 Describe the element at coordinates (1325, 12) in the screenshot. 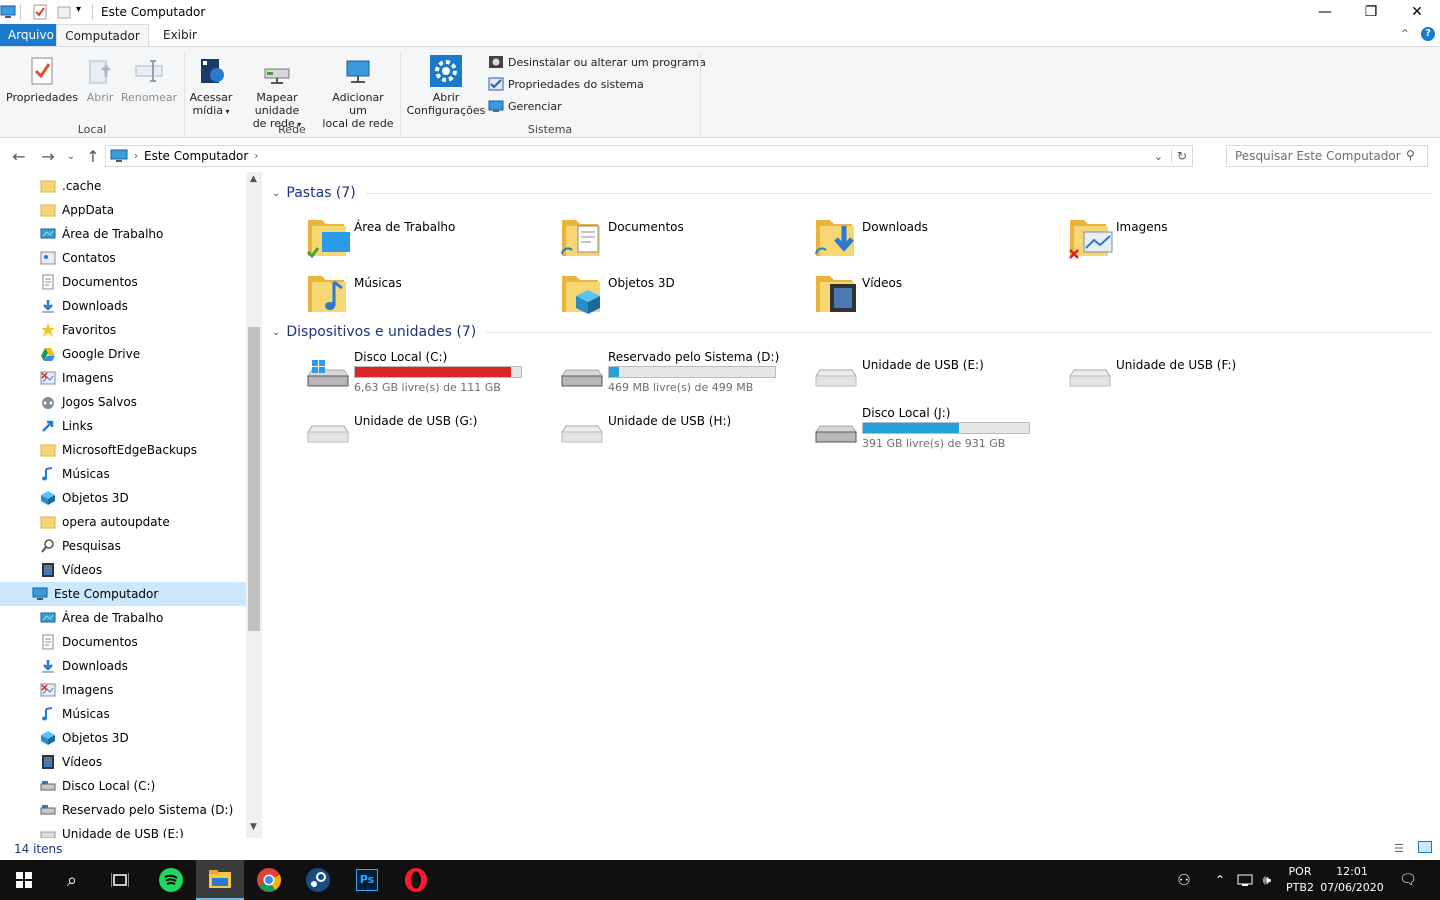

I see `minimize-button: —` at that location.